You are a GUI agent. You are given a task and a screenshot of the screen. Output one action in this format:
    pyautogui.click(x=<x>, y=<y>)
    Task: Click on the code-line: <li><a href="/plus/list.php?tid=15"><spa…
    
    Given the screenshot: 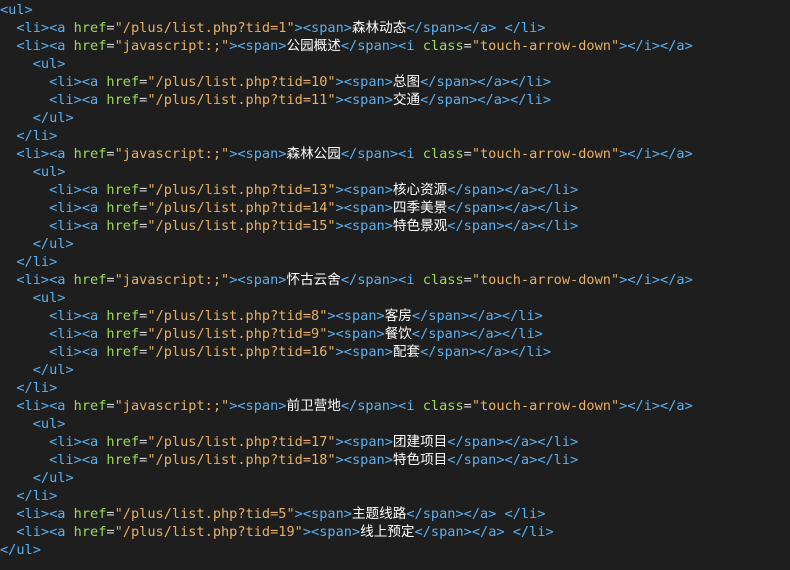 What is the action you would take?
    pyautogui.click(x=395, y=226)
    